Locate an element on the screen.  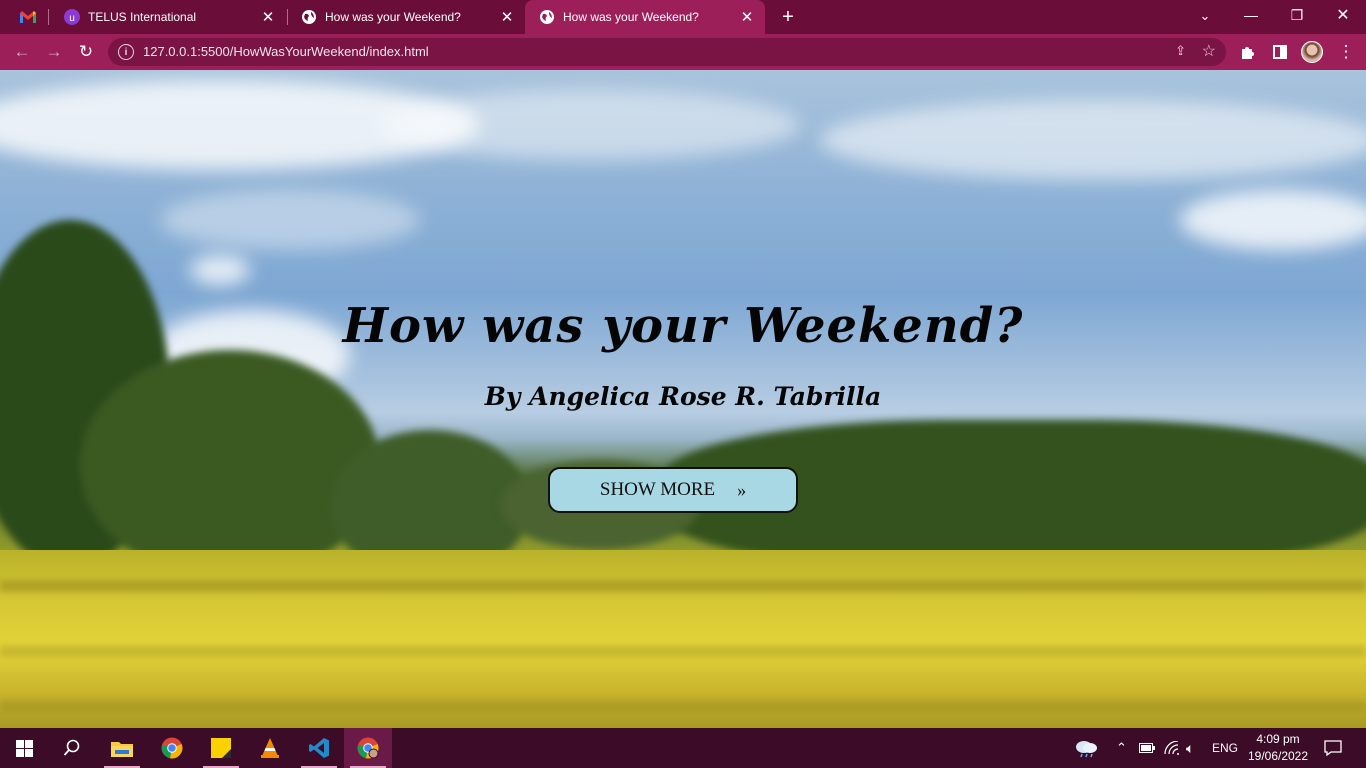
vlc-button is located at coordinates (270, 748).